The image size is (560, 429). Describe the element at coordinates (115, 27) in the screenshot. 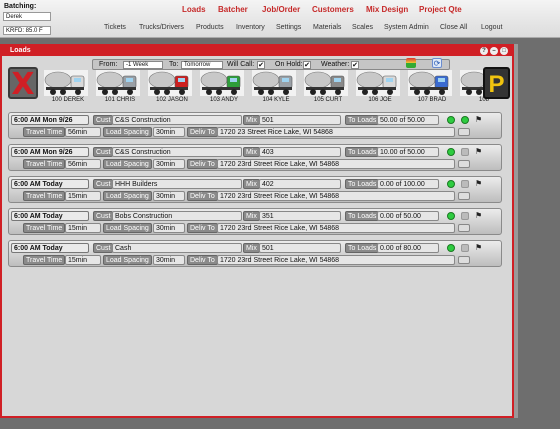

I see `nav-tickets: Tickets` at that location.